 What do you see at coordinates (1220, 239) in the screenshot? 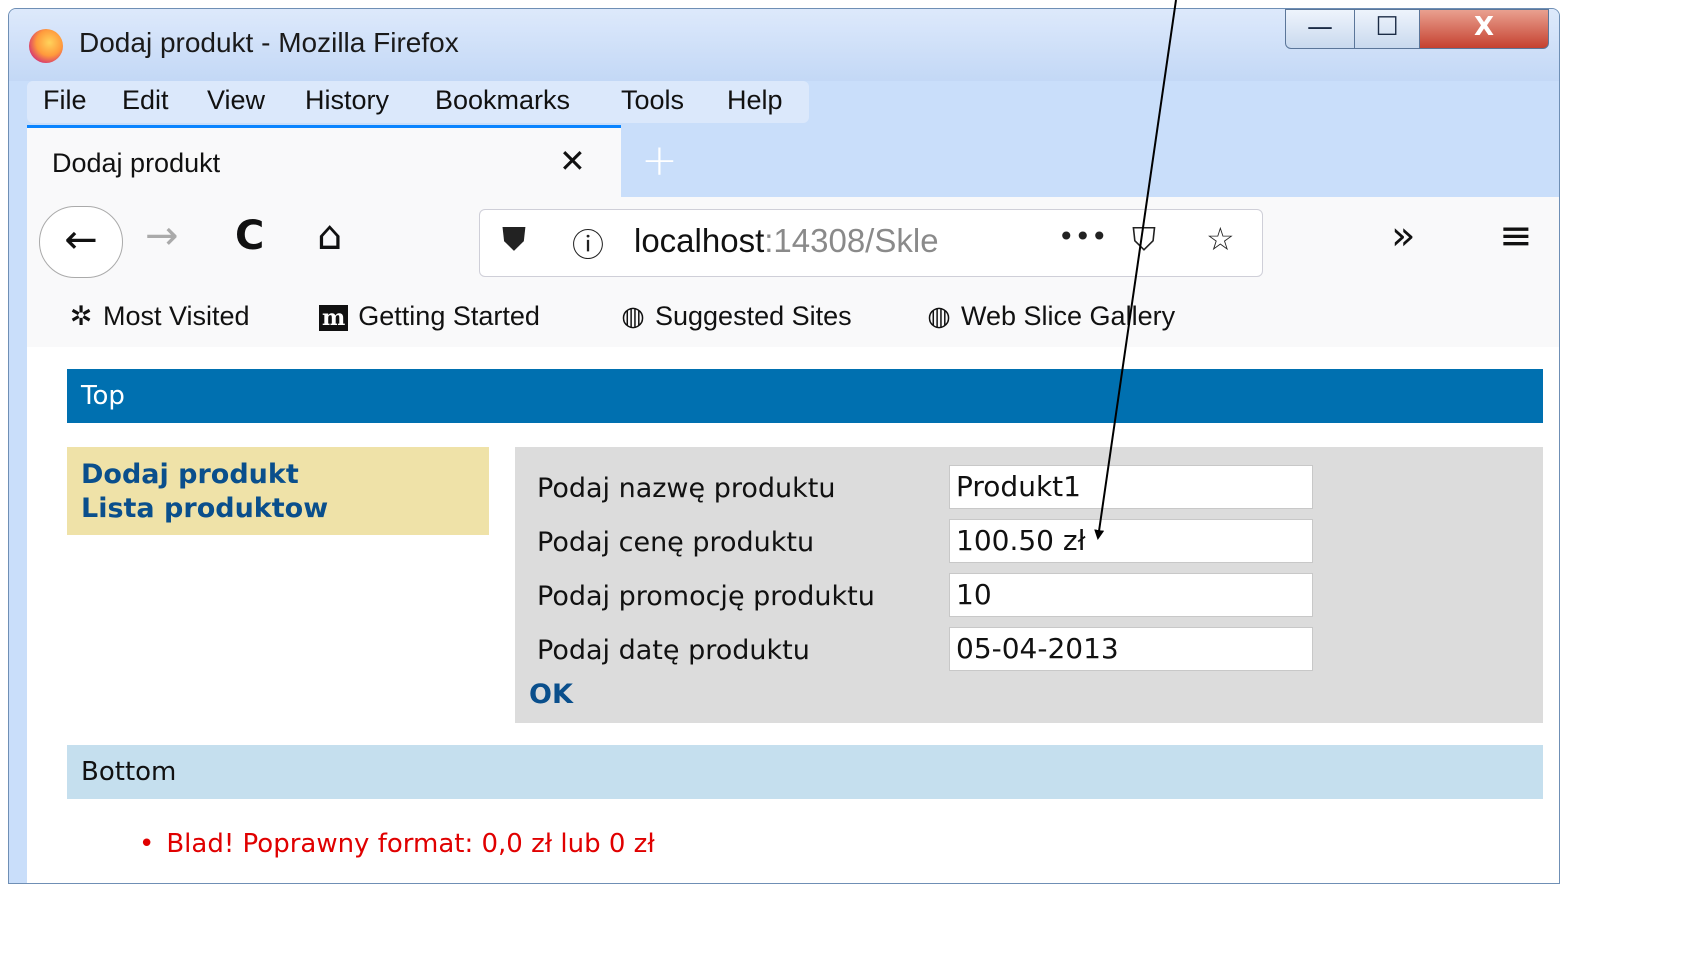
I see `bookmark-star-icon: ☆` at bounding box center [1220, 239].